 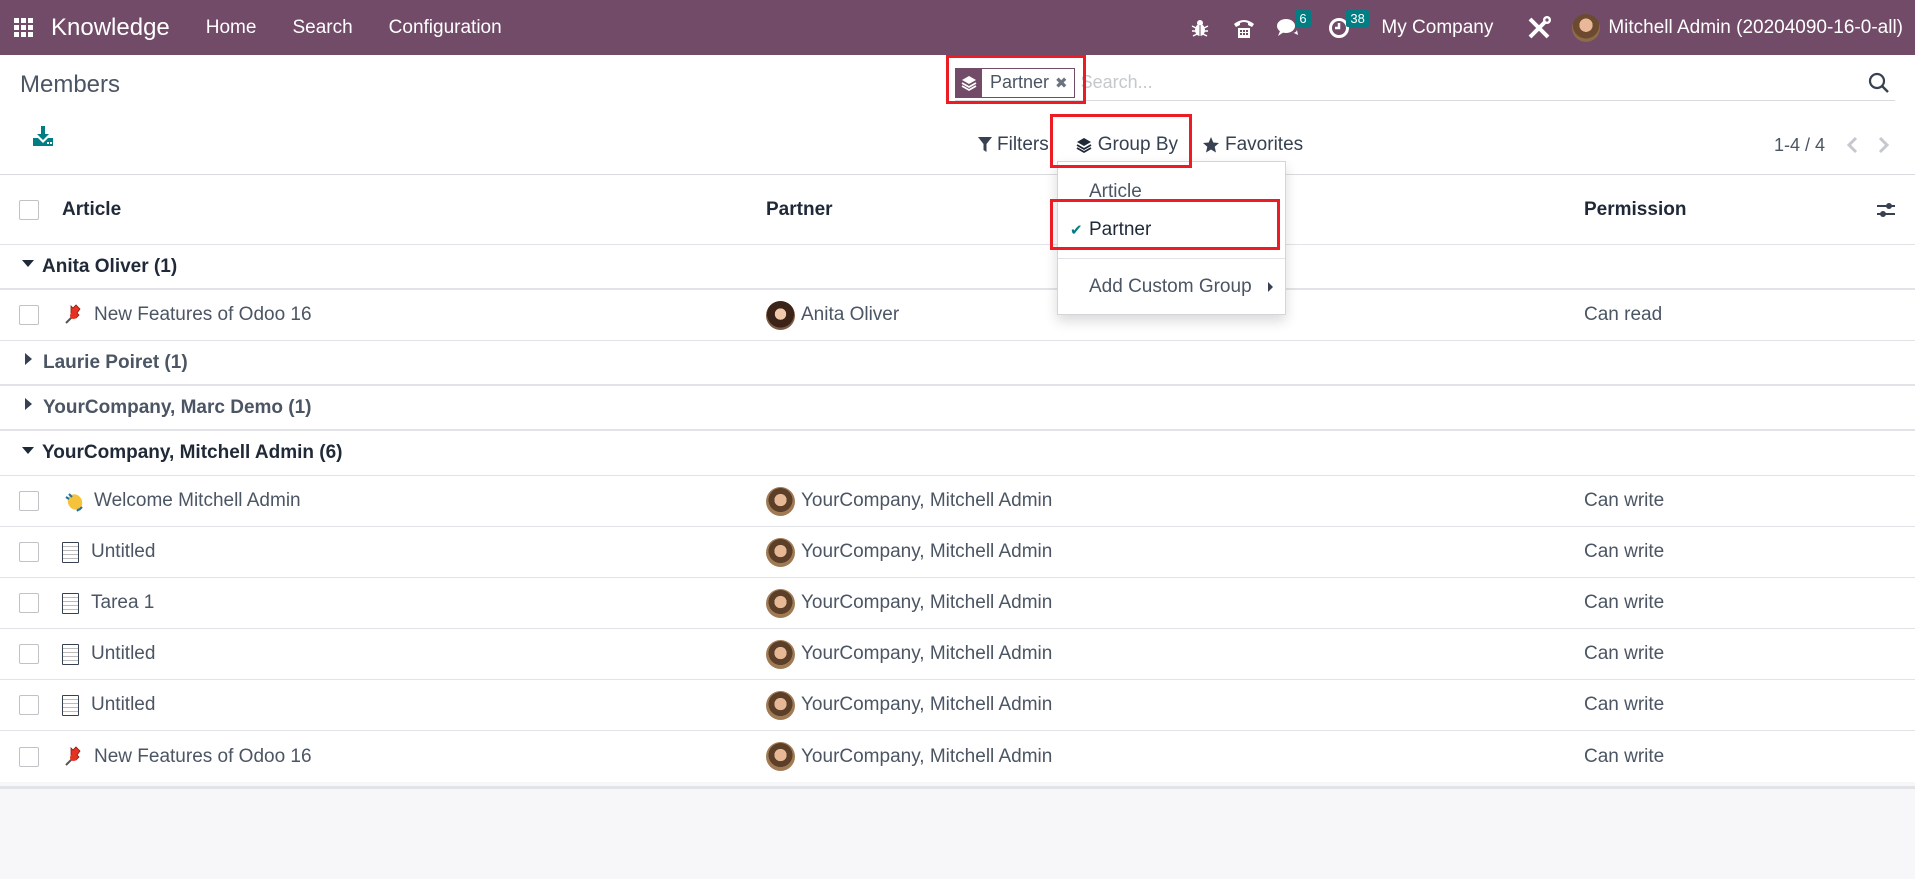 I want to click on menu-search: Search, so click(x=322, y=28).